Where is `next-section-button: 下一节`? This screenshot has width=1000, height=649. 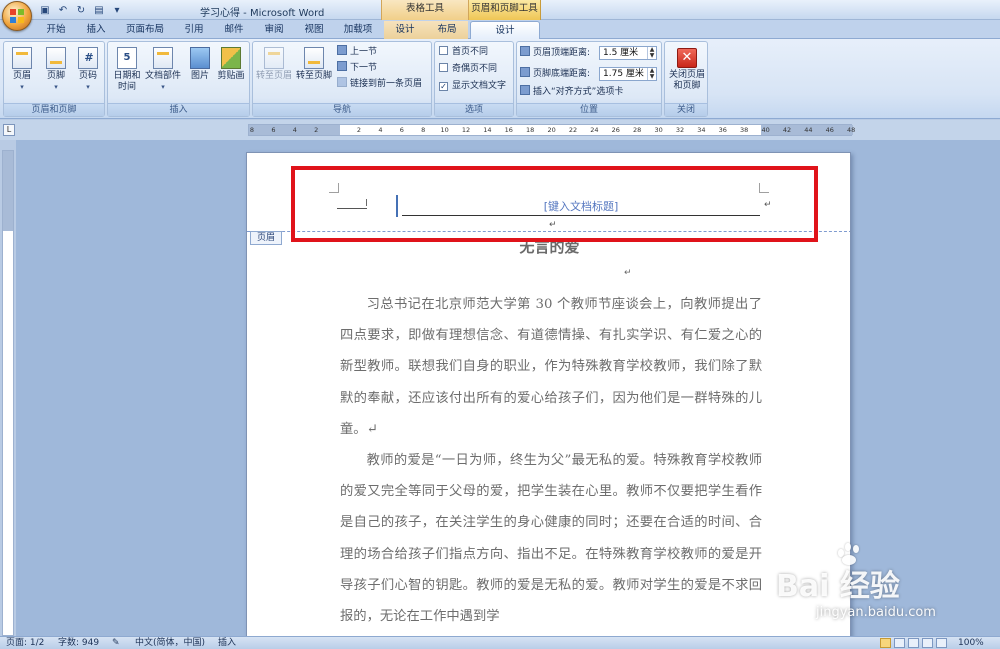
next-section-button: 下一节 is located at coordinates (357, 68).